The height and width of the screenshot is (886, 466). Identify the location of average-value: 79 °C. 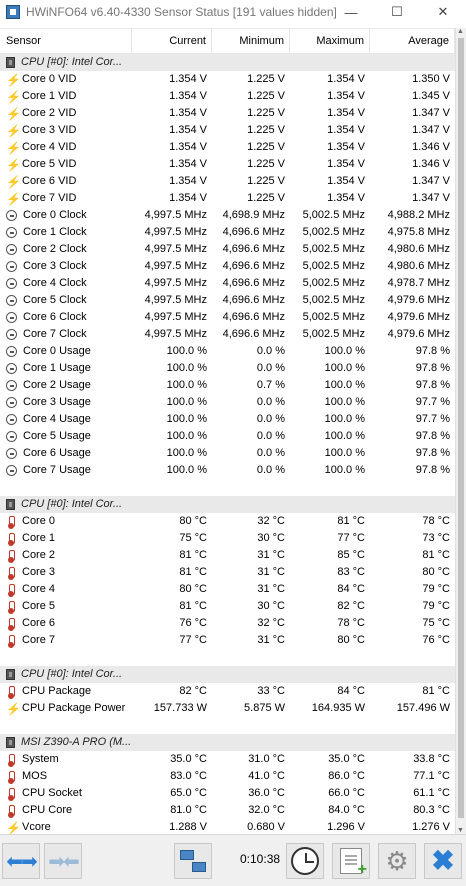
(436, 589).